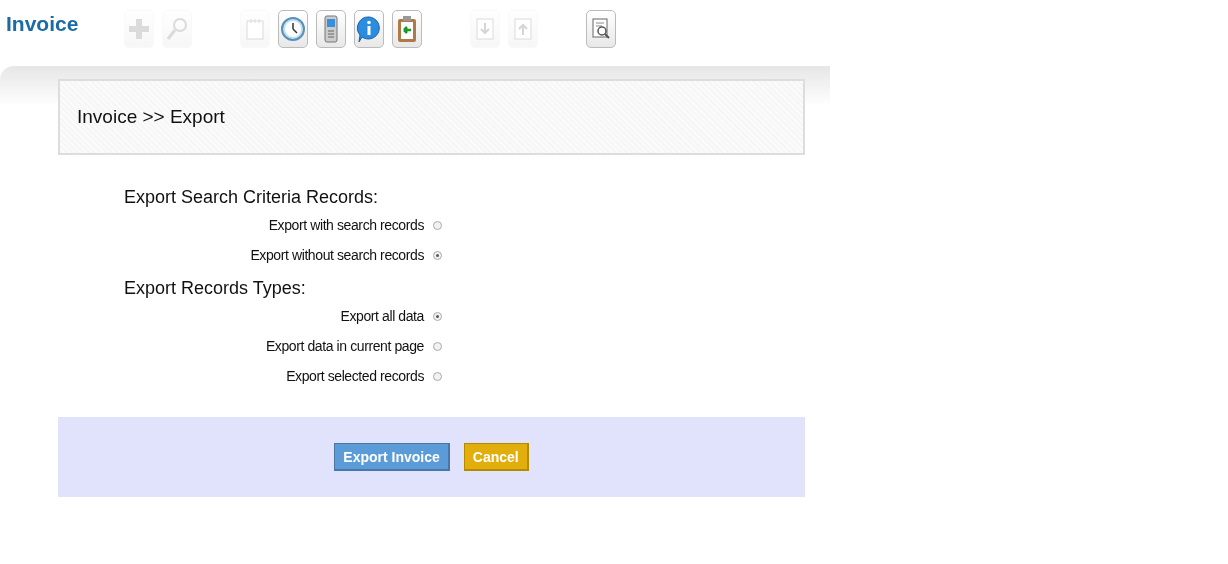 The height and width of the screenshot is (564, 1228). I want to click on up-arrow-document-icon, so click(523, 29).